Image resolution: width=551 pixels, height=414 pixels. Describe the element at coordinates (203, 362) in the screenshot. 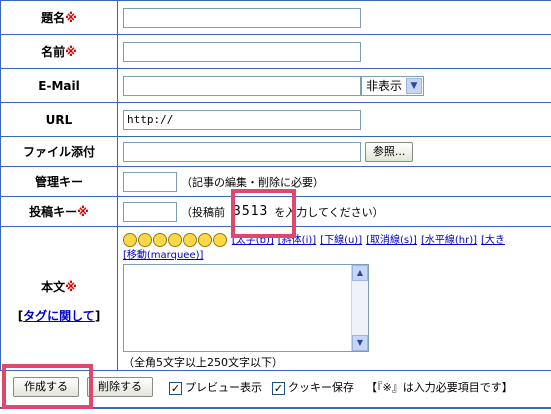

I see `body-length-note: （全角5文字以上250文字以下）` at that location.